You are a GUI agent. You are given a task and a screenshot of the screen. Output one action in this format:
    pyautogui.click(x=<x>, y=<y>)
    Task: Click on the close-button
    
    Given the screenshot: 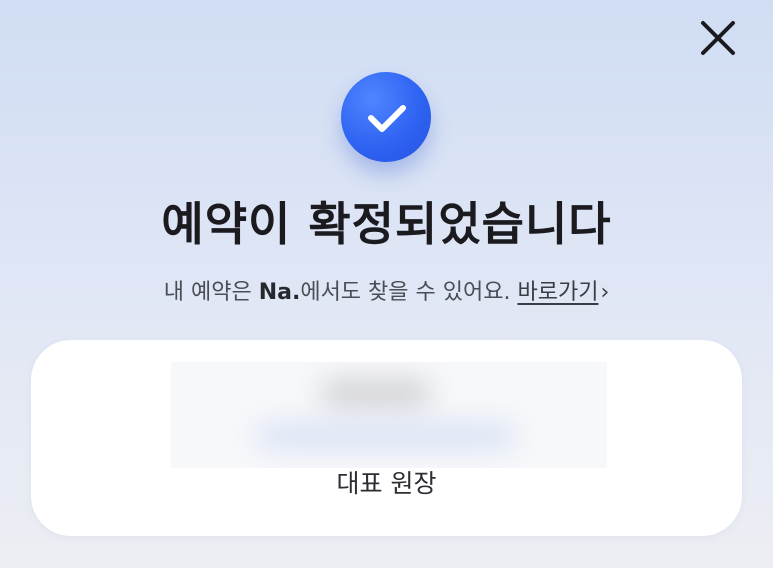 What is the action you would take?
    pyautogui.click(x=717, y=38)
    